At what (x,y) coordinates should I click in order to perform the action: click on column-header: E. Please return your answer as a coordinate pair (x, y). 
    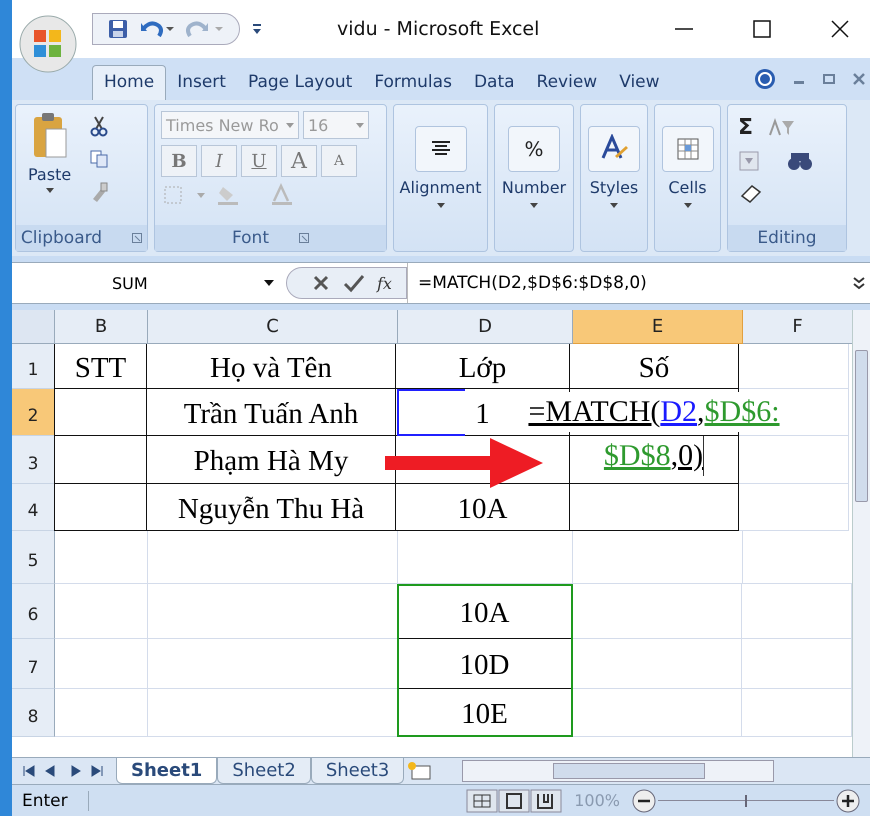
    Looking at the image, I should click on (658, 327).